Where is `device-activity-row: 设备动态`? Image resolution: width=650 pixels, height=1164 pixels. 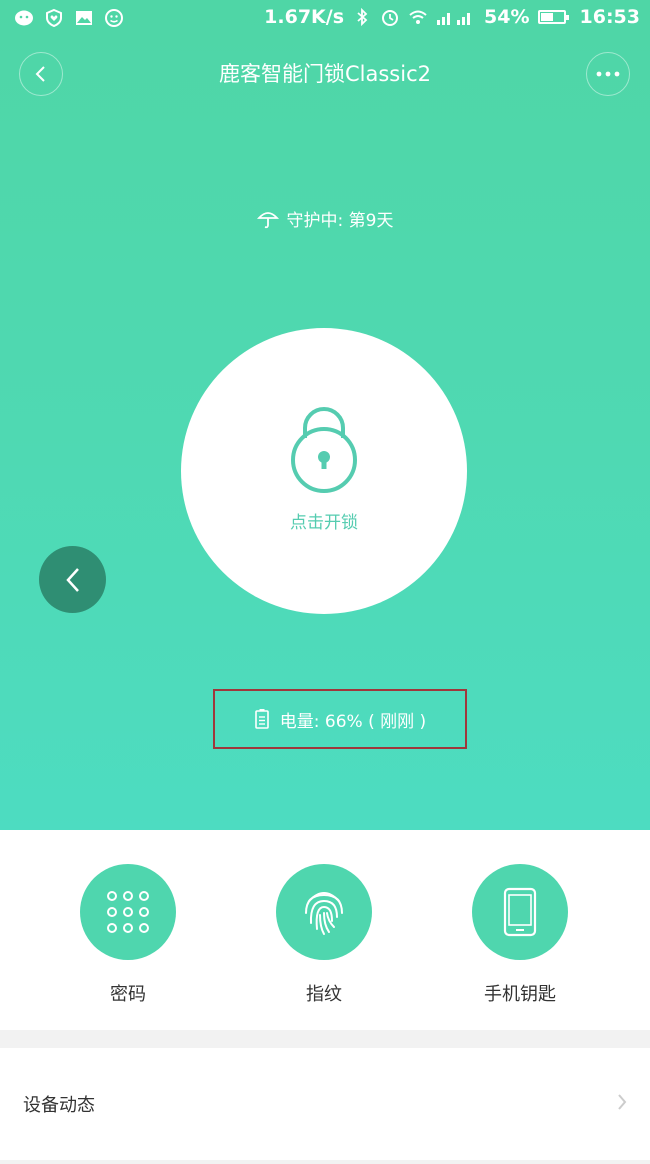
device-activity-row: 设备动态 is located at coordinates (325, 1104).